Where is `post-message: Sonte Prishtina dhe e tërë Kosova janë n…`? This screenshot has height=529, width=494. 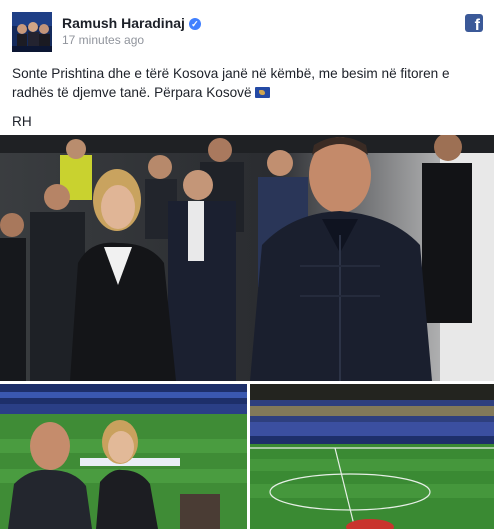
post-message: Sonte Prishtina dhe e tërë Kosova janë n… is located at coordinates (248, 83).